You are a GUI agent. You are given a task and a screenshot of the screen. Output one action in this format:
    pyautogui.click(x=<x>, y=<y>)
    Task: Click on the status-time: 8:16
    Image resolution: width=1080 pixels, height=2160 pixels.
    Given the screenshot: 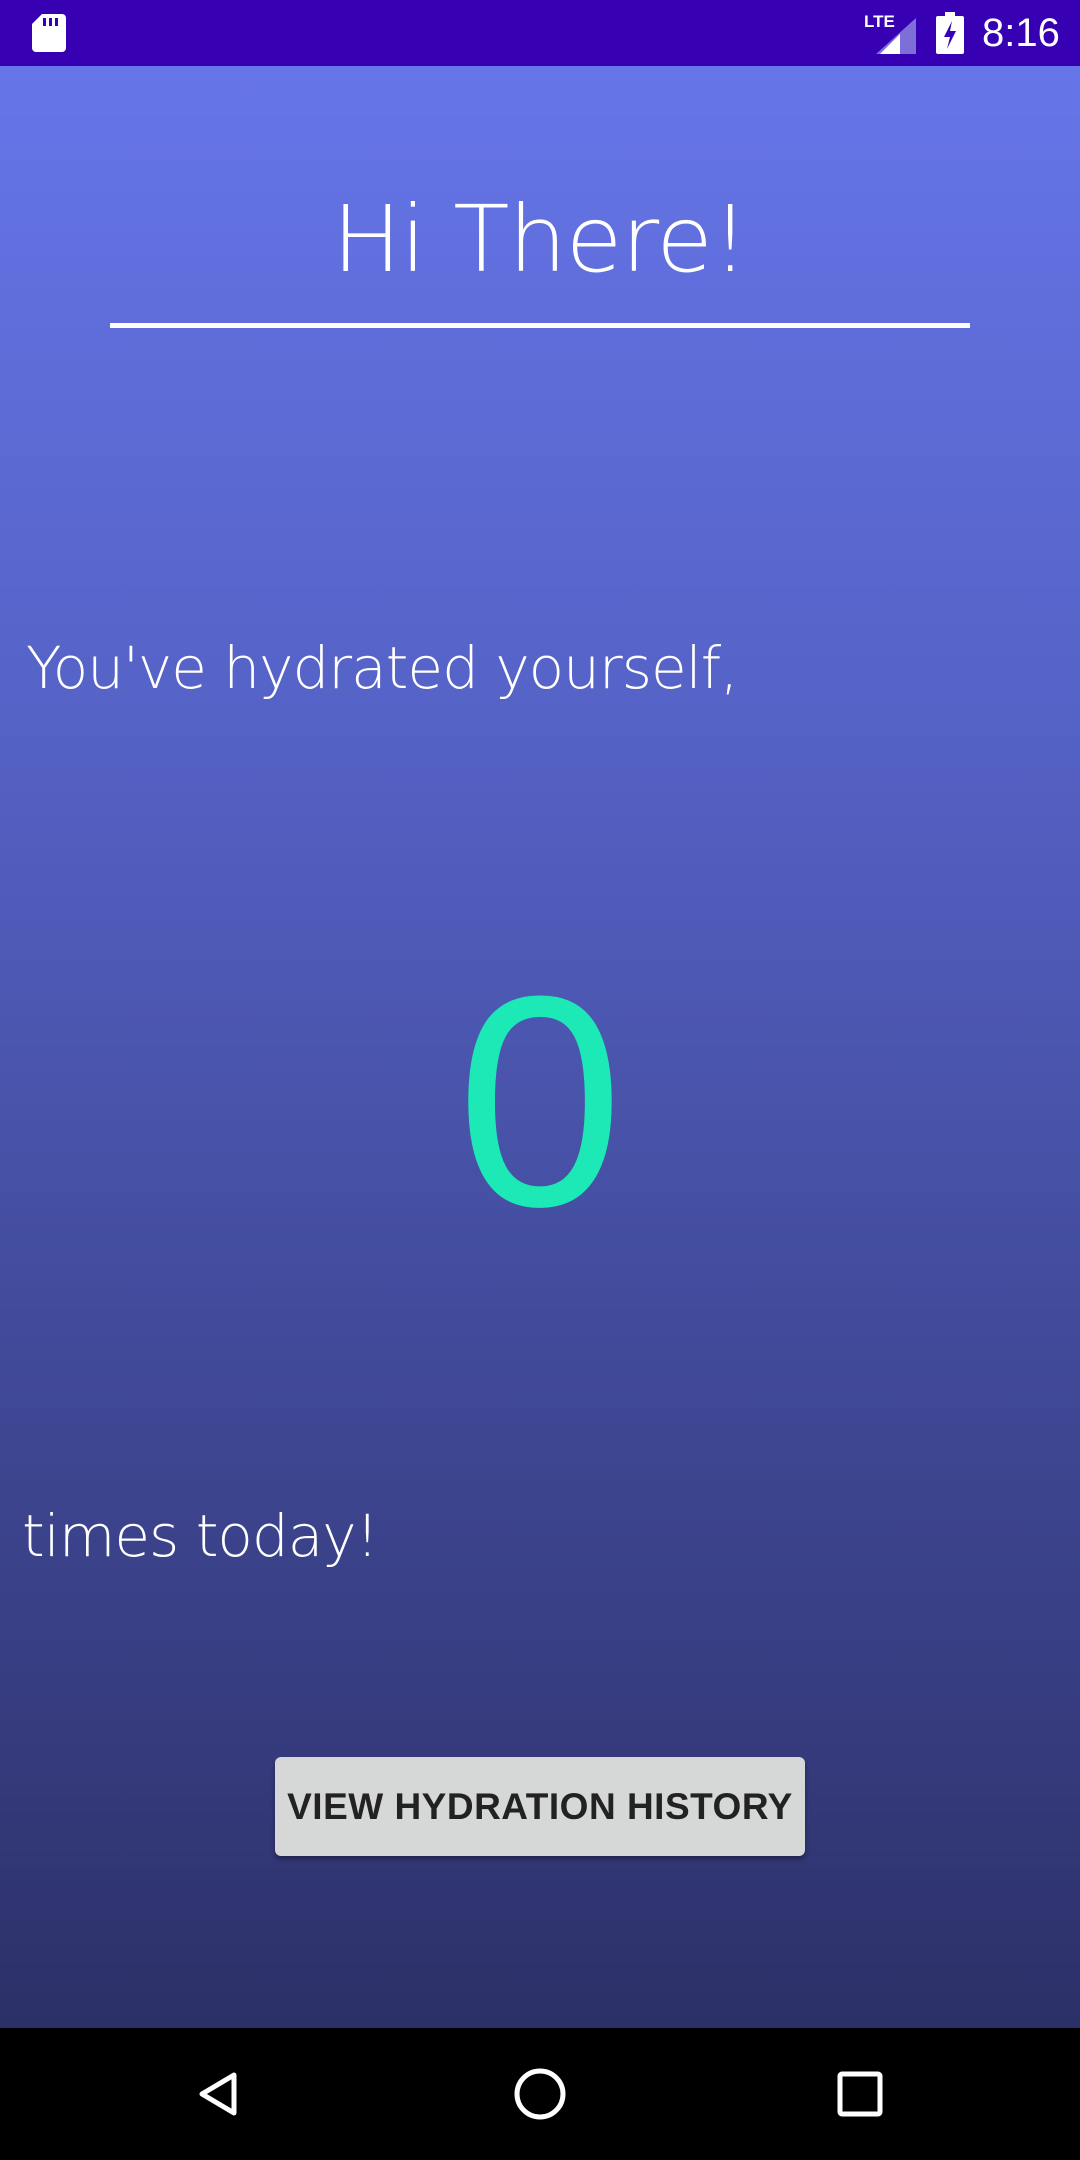 What is the action you would take?
    pyautogui.click(x=1021, y=33)
    